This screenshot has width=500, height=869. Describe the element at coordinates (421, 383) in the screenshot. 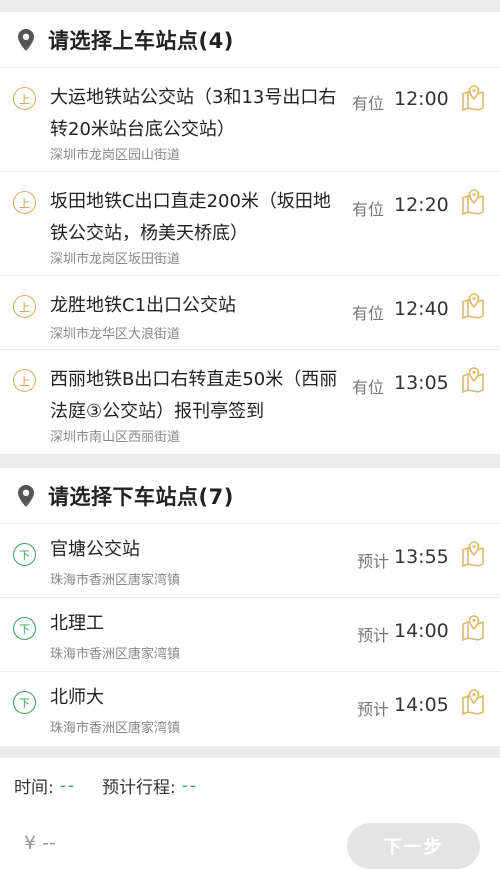

I see `departure-time: 13:05` at that location.